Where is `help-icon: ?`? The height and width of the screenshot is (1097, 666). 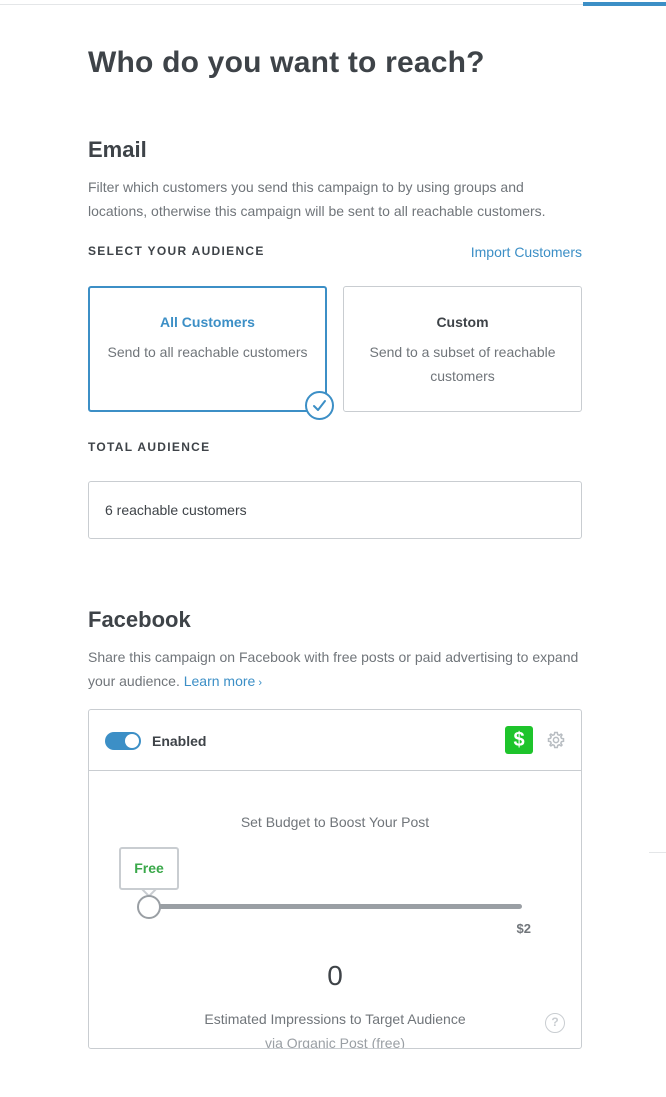 help-icon: ? is located at coordinates (555, 1023).